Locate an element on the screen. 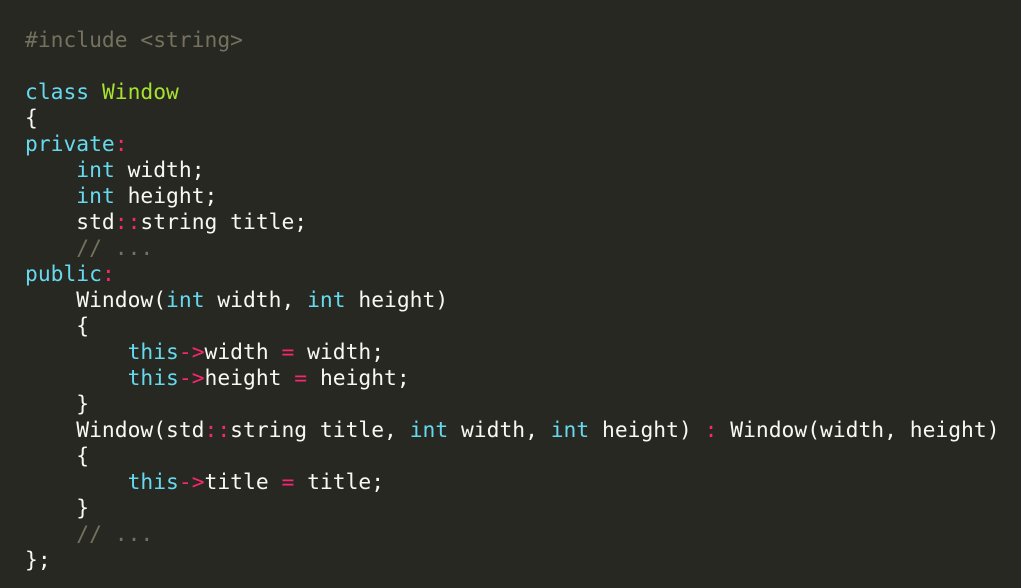 The height and width of the screenshot is (588, 1021). code-line: int width; is located at coordinates (523, 171).